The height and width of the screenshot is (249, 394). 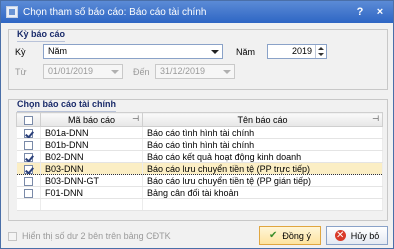 I want to click on show-balance-option: Hiển thị số dư 2 bên trên bảng CĐTK, so click(x=89, y=236).